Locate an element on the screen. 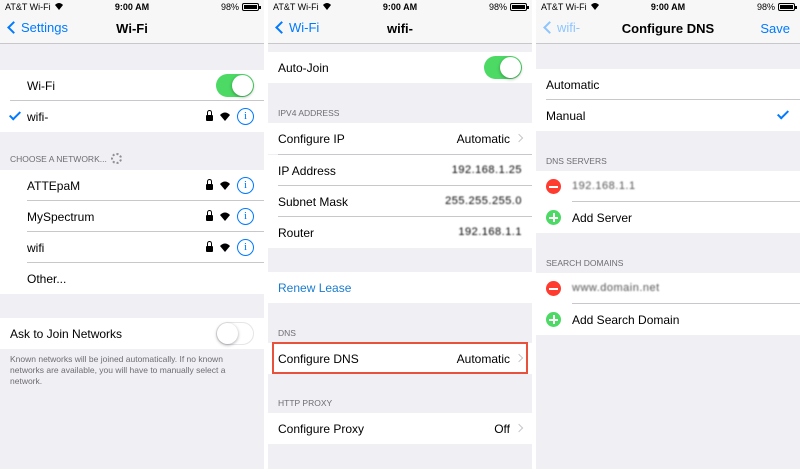 The width and height of the screenshot is (800, 469). renew-lease-button: Renew Lease is located at coordinates (400, 287).